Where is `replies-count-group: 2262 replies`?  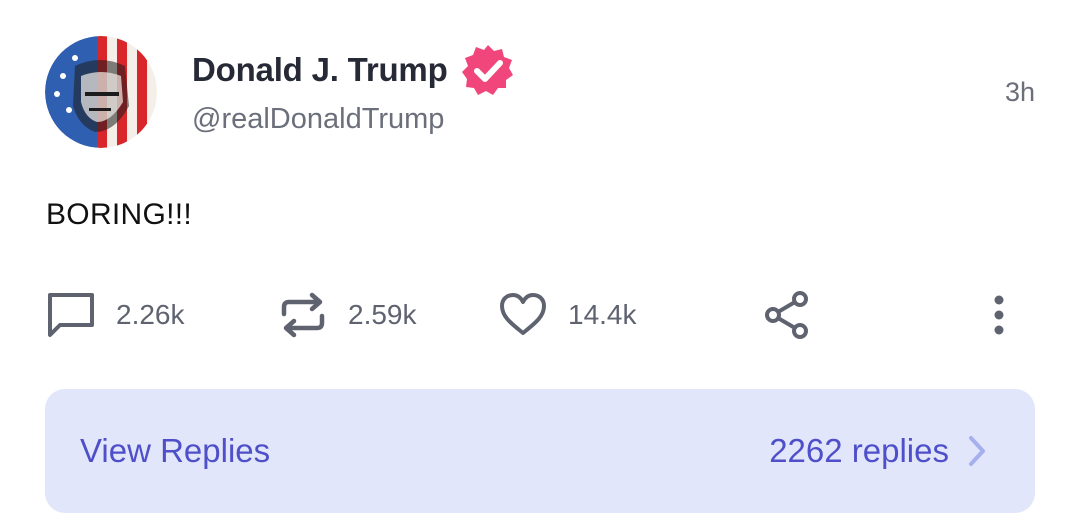 replies-count-group: 2262 replies is located at coordinates (878, 451).